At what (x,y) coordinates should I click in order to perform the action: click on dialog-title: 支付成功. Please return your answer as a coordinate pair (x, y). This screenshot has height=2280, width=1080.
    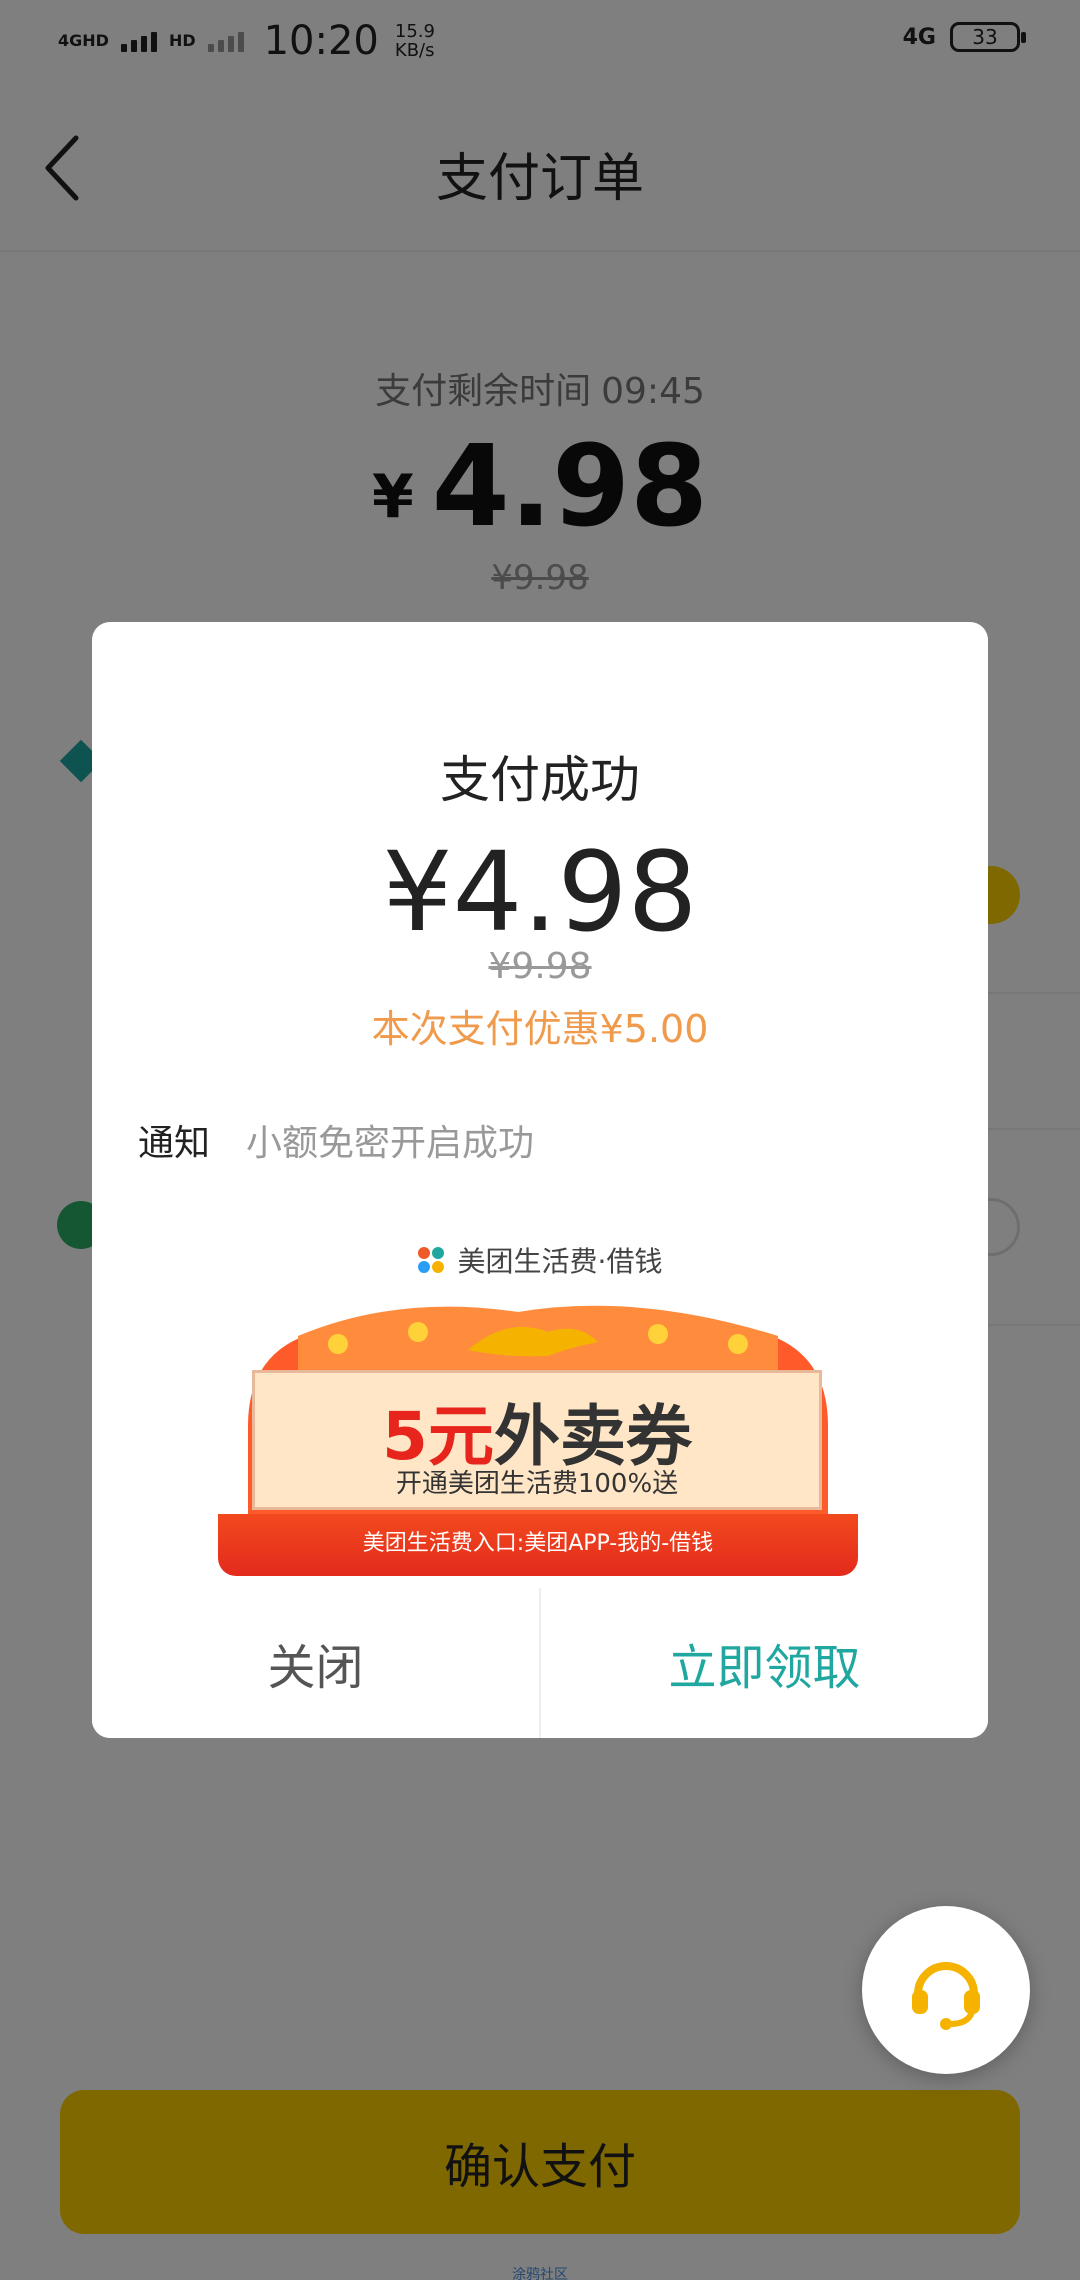
    Looking at the image, I should click on (540, 780).